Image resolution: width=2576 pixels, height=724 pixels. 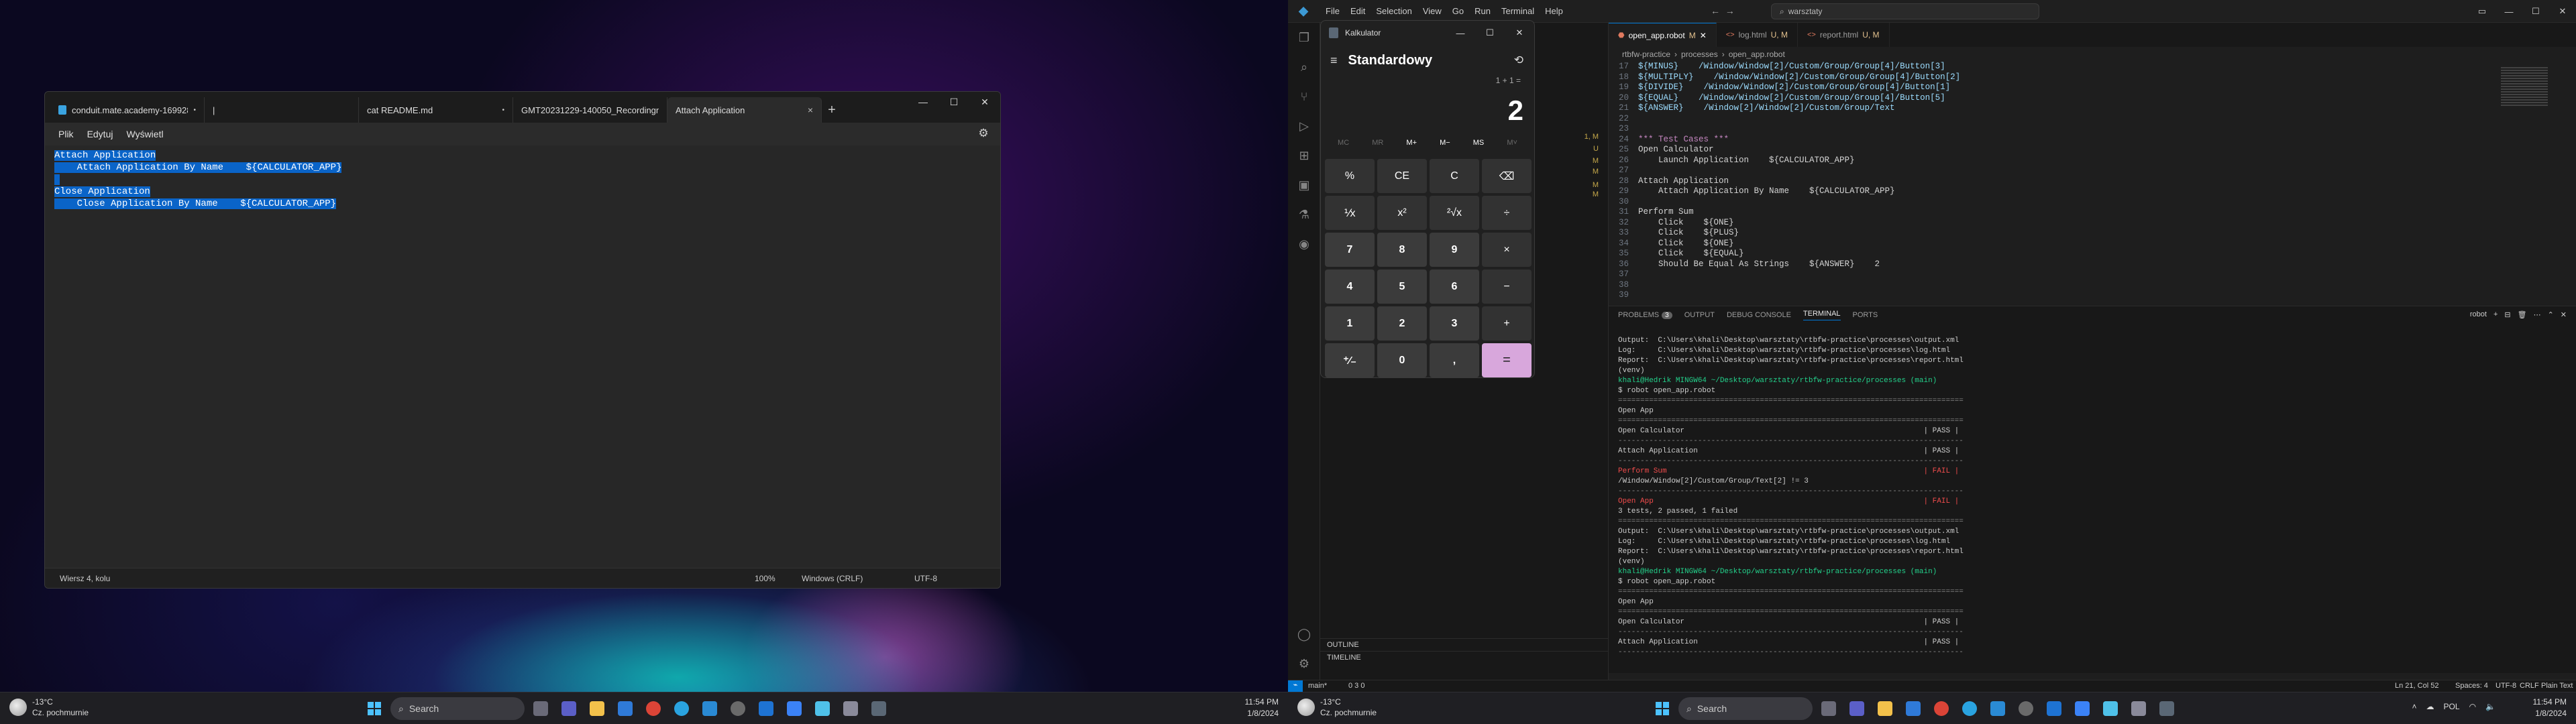 I want to click on manage-gear-icon: ⚙, so click(x=1304, y=663).